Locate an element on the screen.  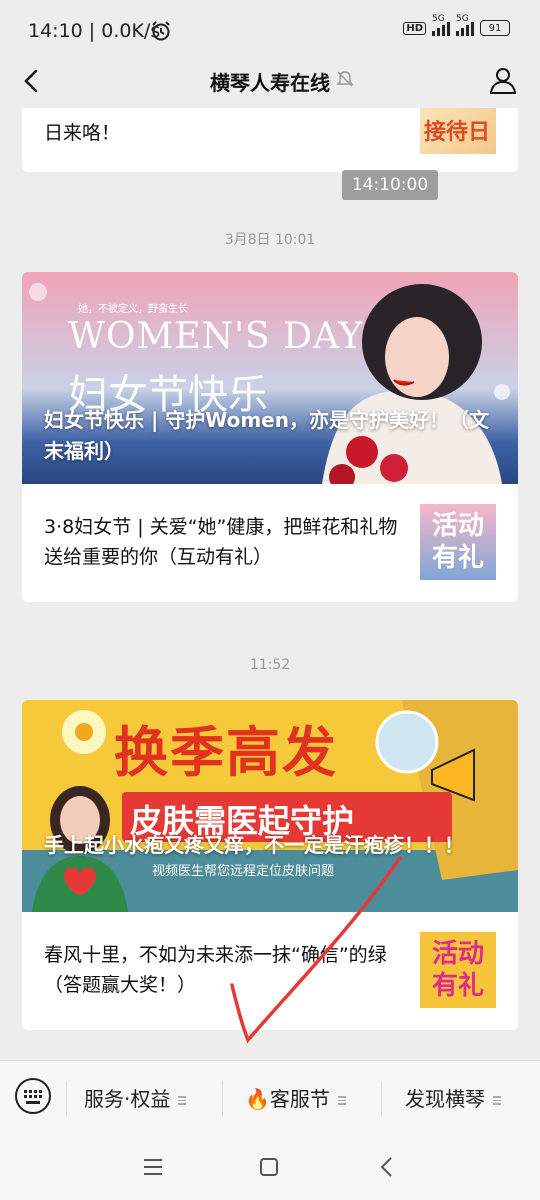
page-title: 横琴人寿在线 is located at coordinates (270, 83).